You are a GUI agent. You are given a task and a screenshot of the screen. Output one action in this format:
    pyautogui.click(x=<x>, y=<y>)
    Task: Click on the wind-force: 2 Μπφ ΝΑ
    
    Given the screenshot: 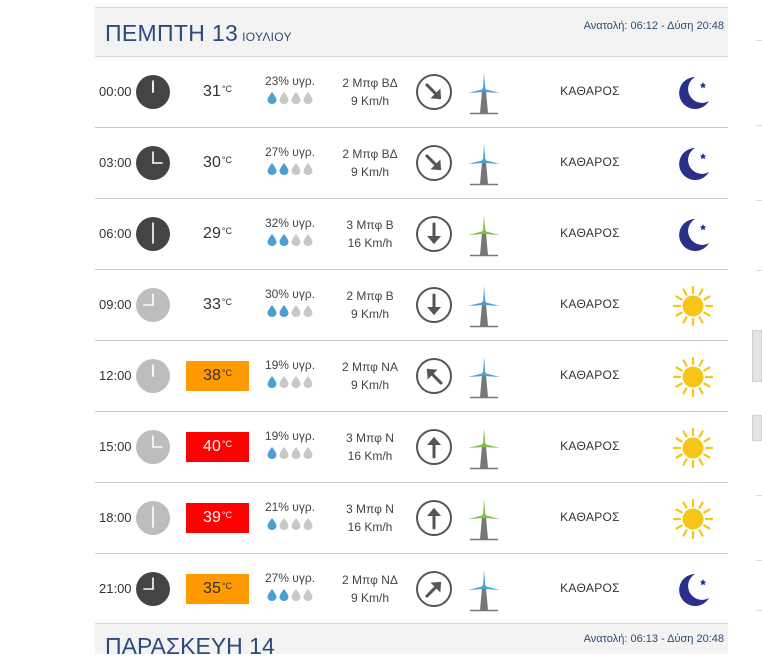 What is the action you would take?
    pyautogui.click(x=370, y=367)
    